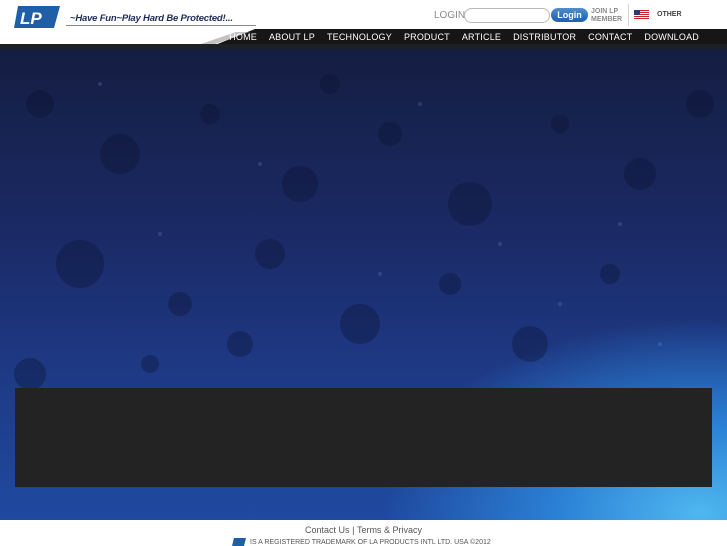 This screenshot has width=727, height=546. What do you see at coordinates (507, 15) in the screenshot?
I see `login-input` at bounding box center [507, 15].